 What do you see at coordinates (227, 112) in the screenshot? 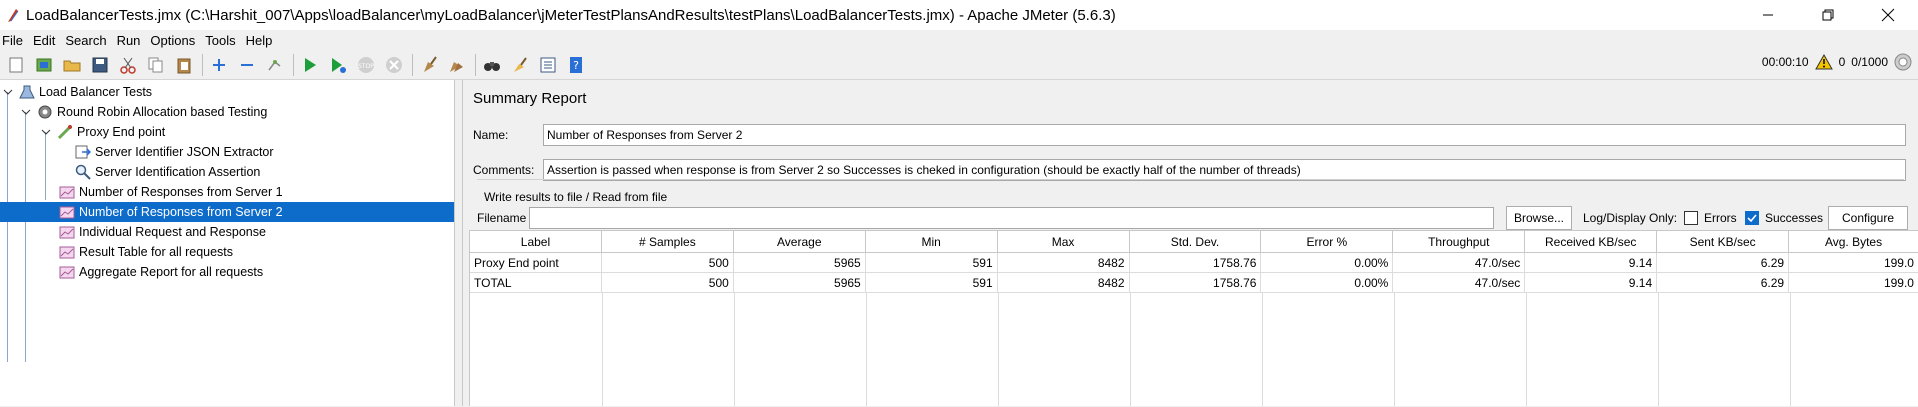
I see `tree-node-thread-group: Round Robin Allocation based Testing` at bounding box center [227, 112].